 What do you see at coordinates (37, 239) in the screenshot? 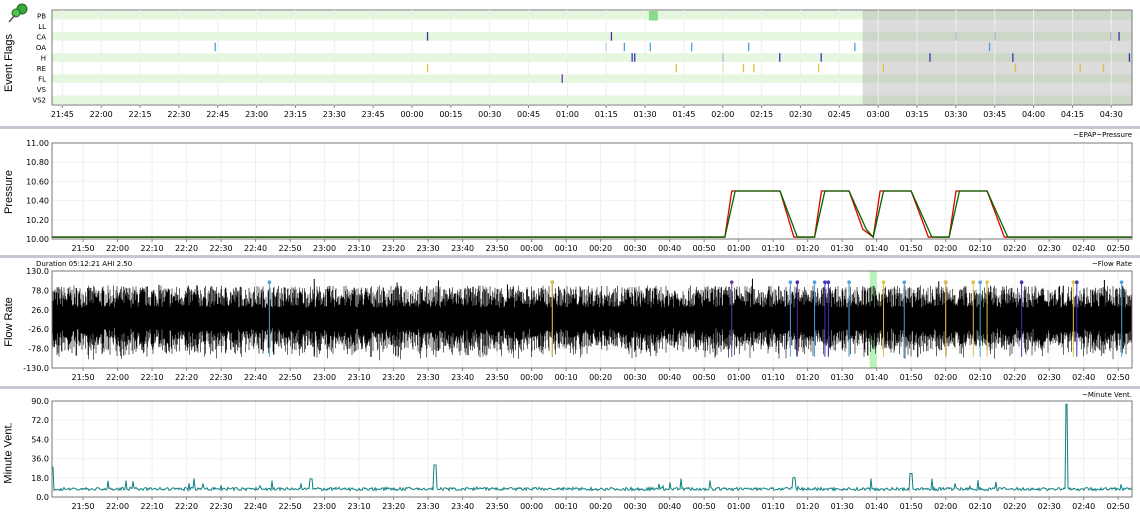
I see `y-tick-label: 10.00` at bounding box center [37, 239].